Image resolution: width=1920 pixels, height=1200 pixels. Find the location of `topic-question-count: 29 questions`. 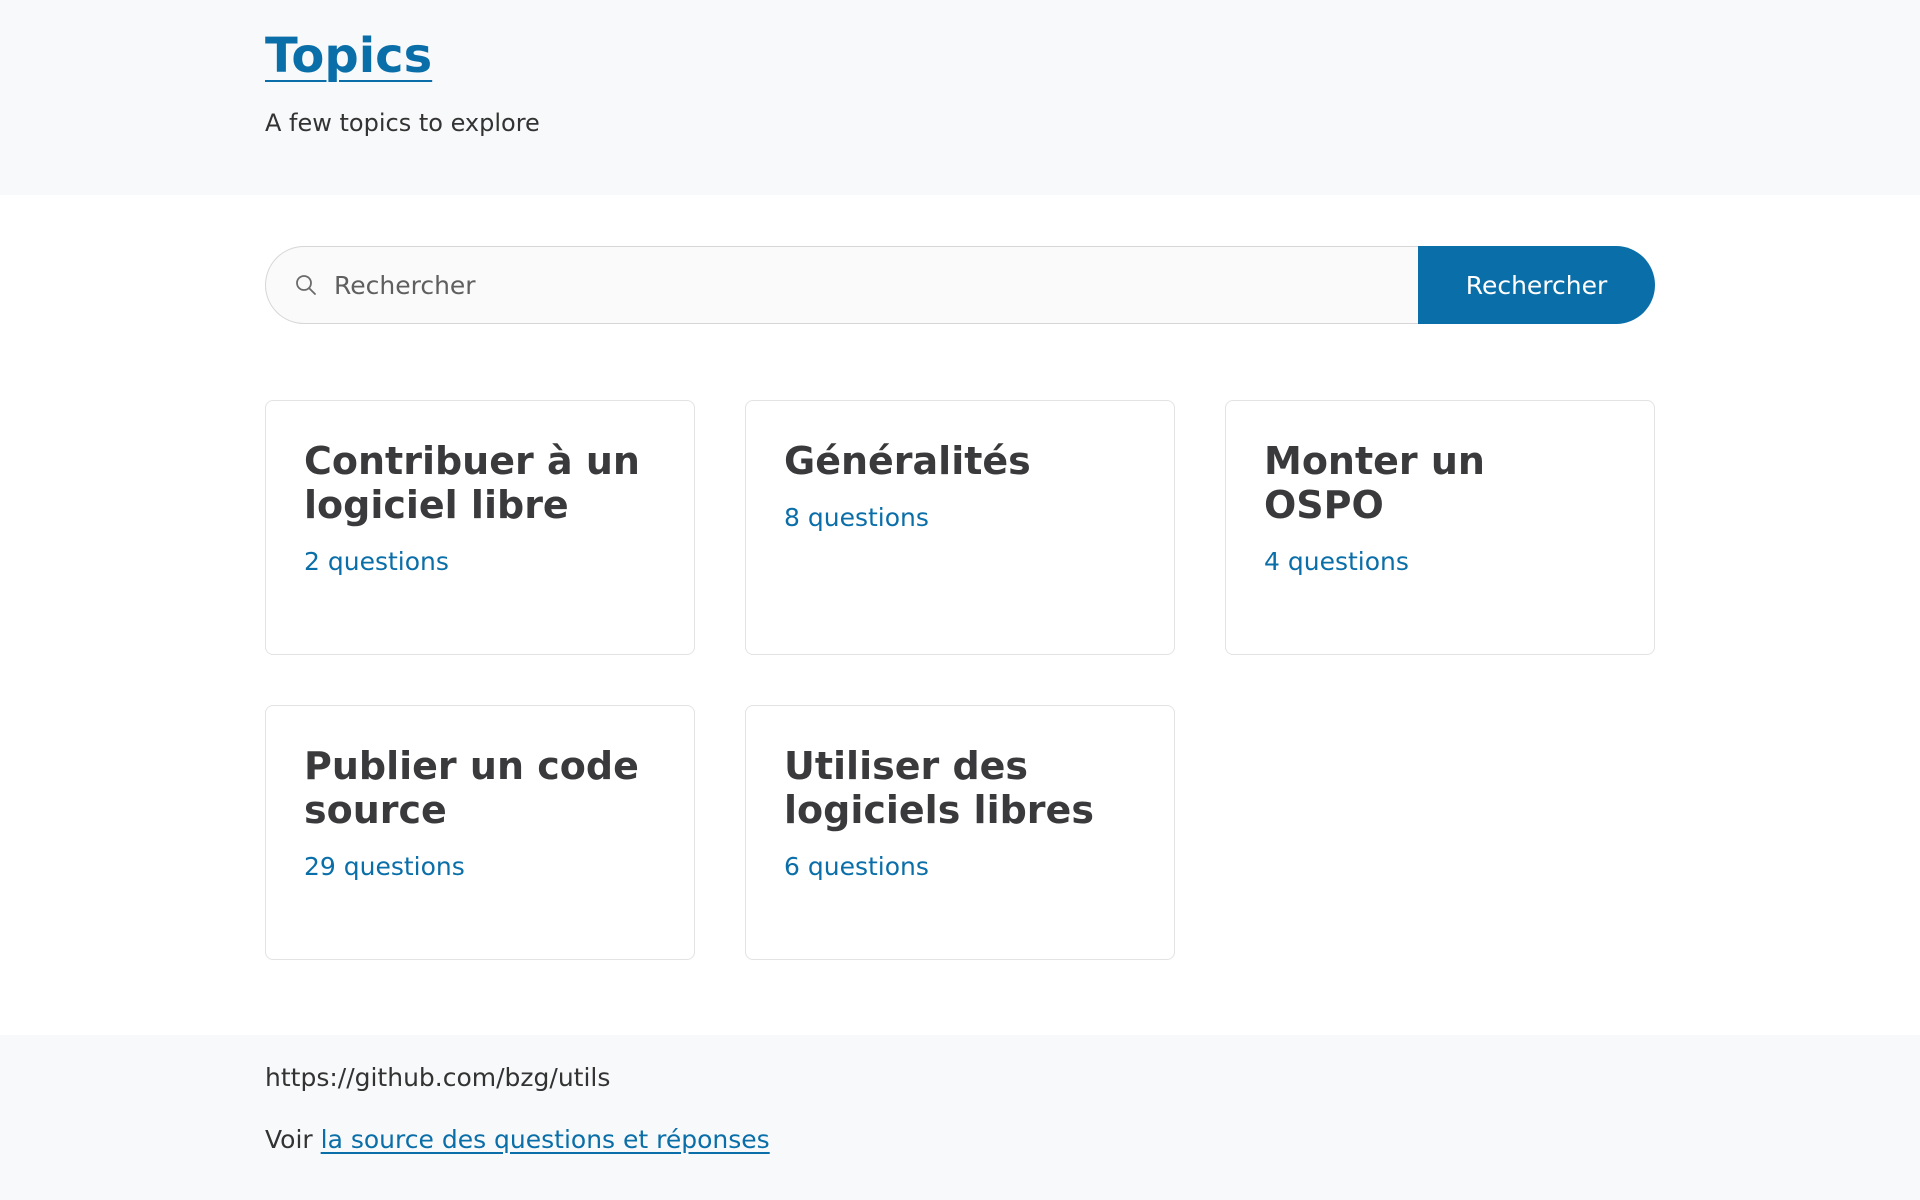

topic-question-count: 29 questions is located at coordinates (384, 867).